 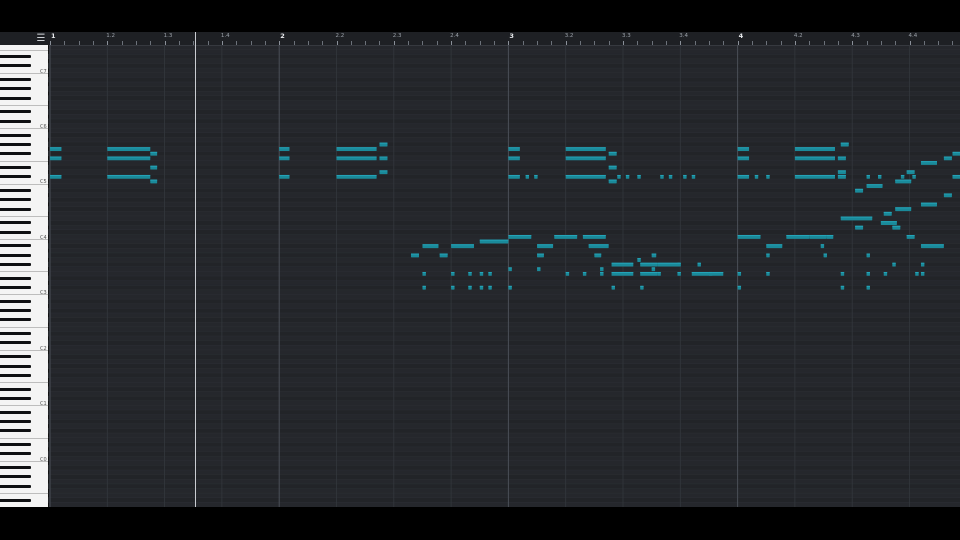 I want to click on piano-keyboard: C7 C6 C5 C4 C3 C2 C1 C0, so click(x=24, y=276).